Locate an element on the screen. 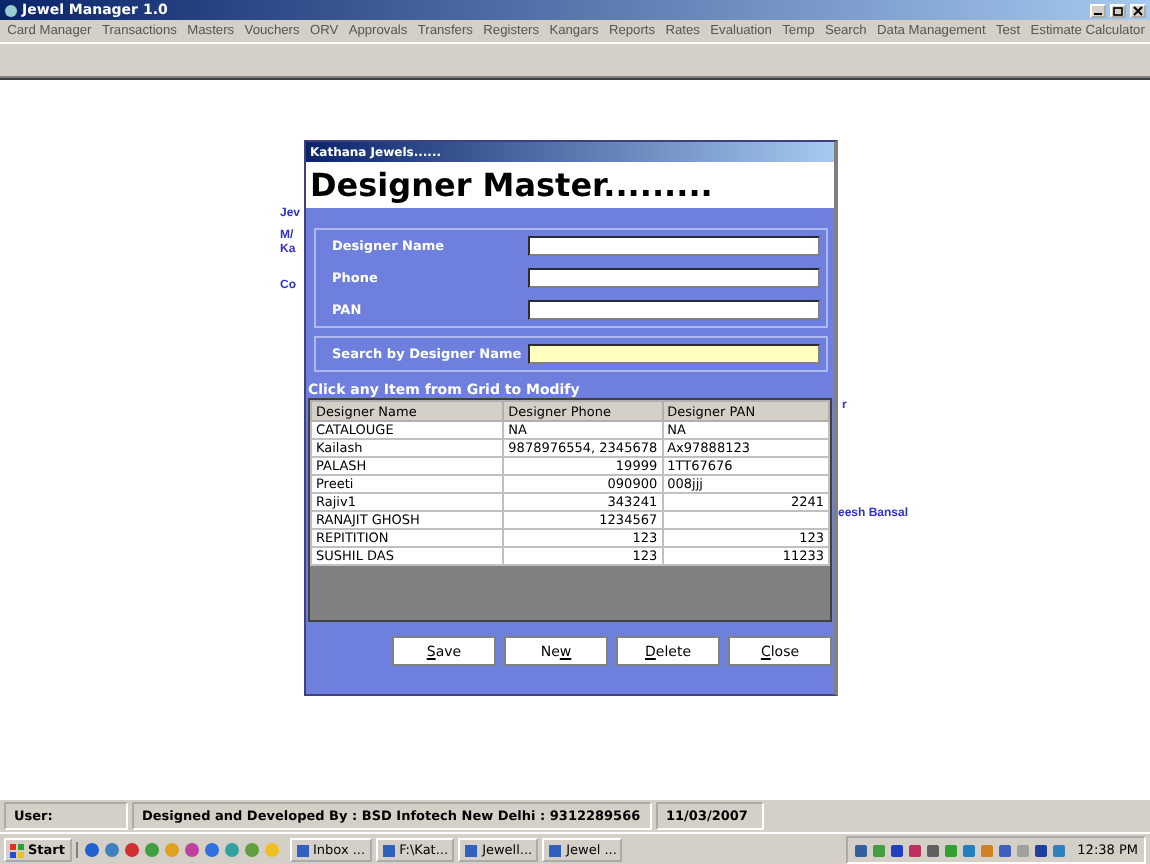 This screenshot has height=864, width=1150. search-field is located at coordinates (674, 354).